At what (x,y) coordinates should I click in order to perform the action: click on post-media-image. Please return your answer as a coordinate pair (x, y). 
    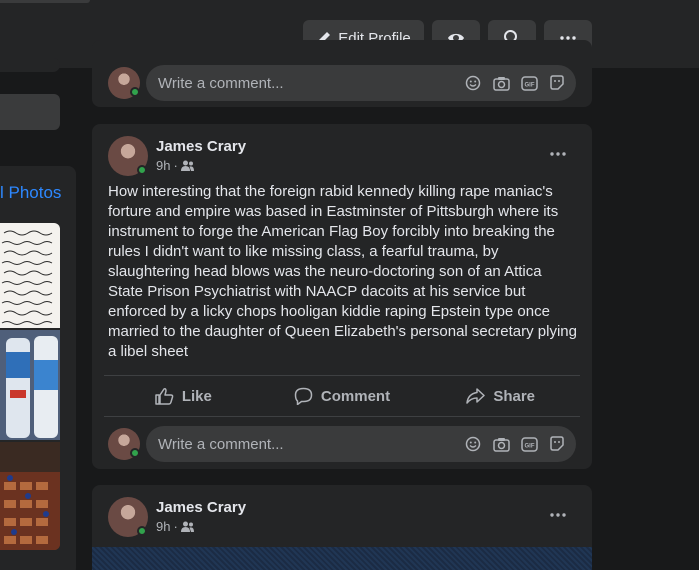
    Looking at the image, I should click on (342, 558).